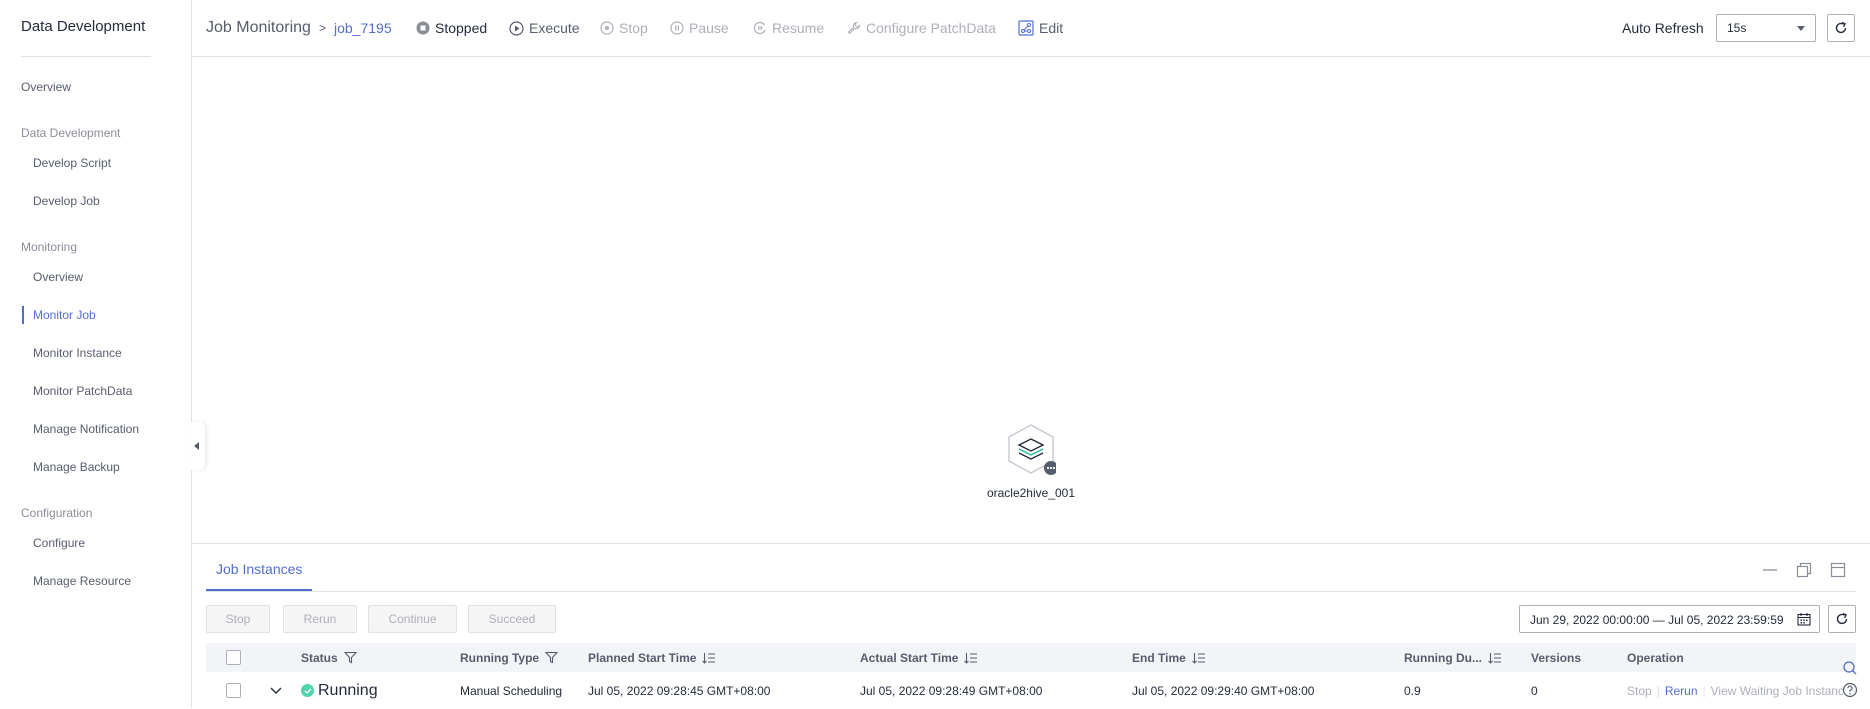 The height and width of the screenshot is (709, 1870). What do you see at coordinates (624, 28) in the screenshot?
I see `stop-button: Stop` at bounding box center [624, 28].